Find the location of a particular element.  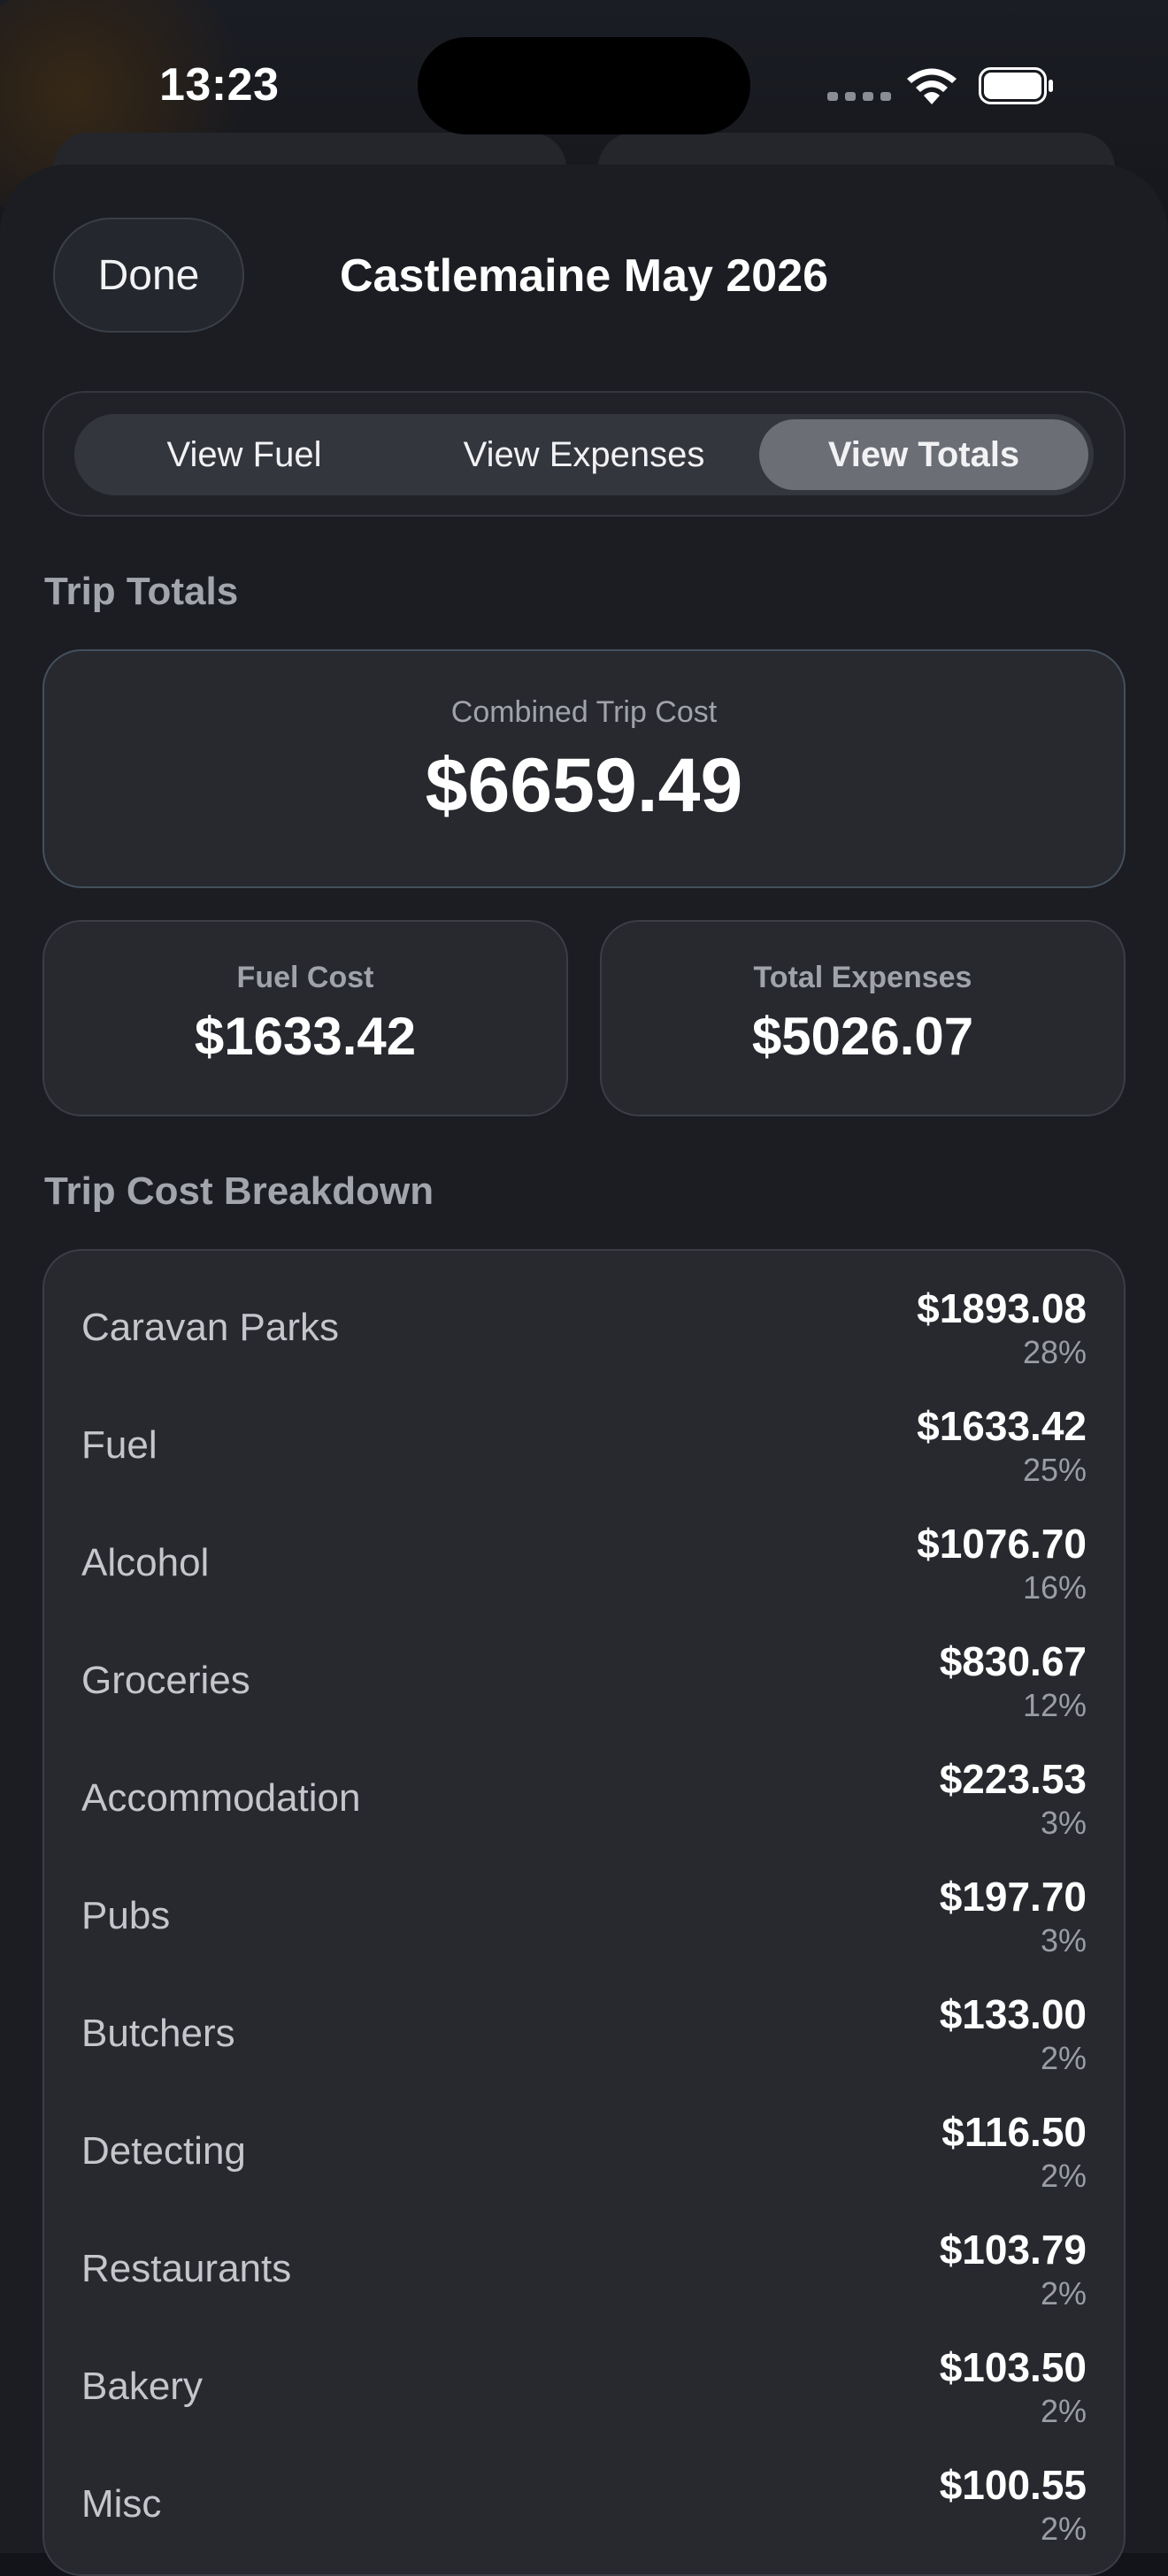

fuel-cost-value: $1633.42 is located at coordinates (305, 1036).